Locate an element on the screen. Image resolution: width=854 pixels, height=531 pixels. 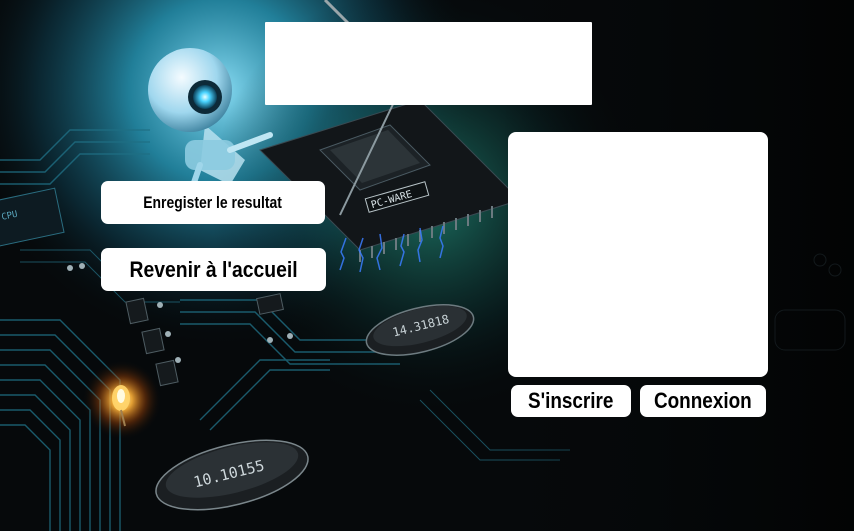
back-home-button: Revenir à l'accueil is located at coordinates (213, 269).